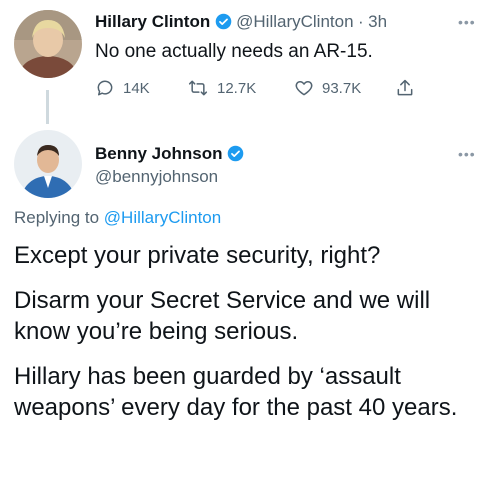 Image resolution: width=501 pixels, height=490 pixels. I want to click on tweet1-author-name: Hillary Clinton, so click(152, 21).